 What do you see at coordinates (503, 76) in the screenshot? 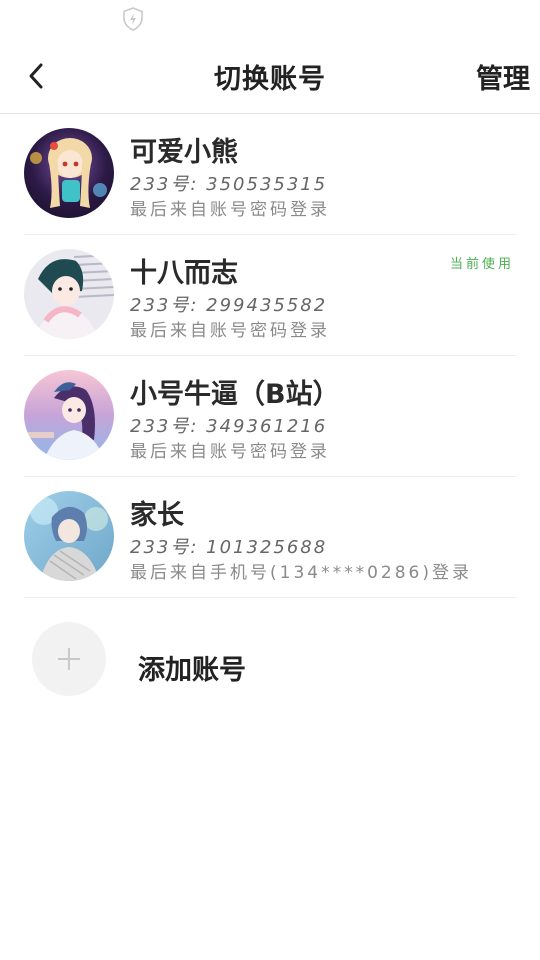
I see `manage-button: 管理` at bounding box center [503, 76].